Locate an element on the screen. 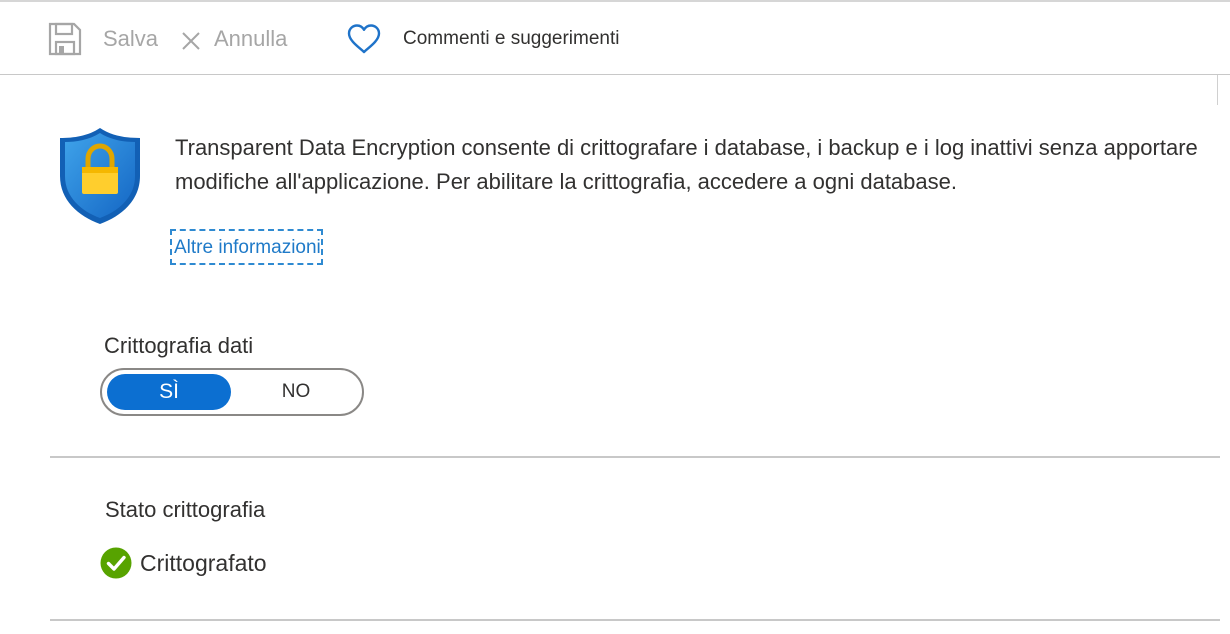  toggle-option-no: NO is located at coordinates (296, 392).